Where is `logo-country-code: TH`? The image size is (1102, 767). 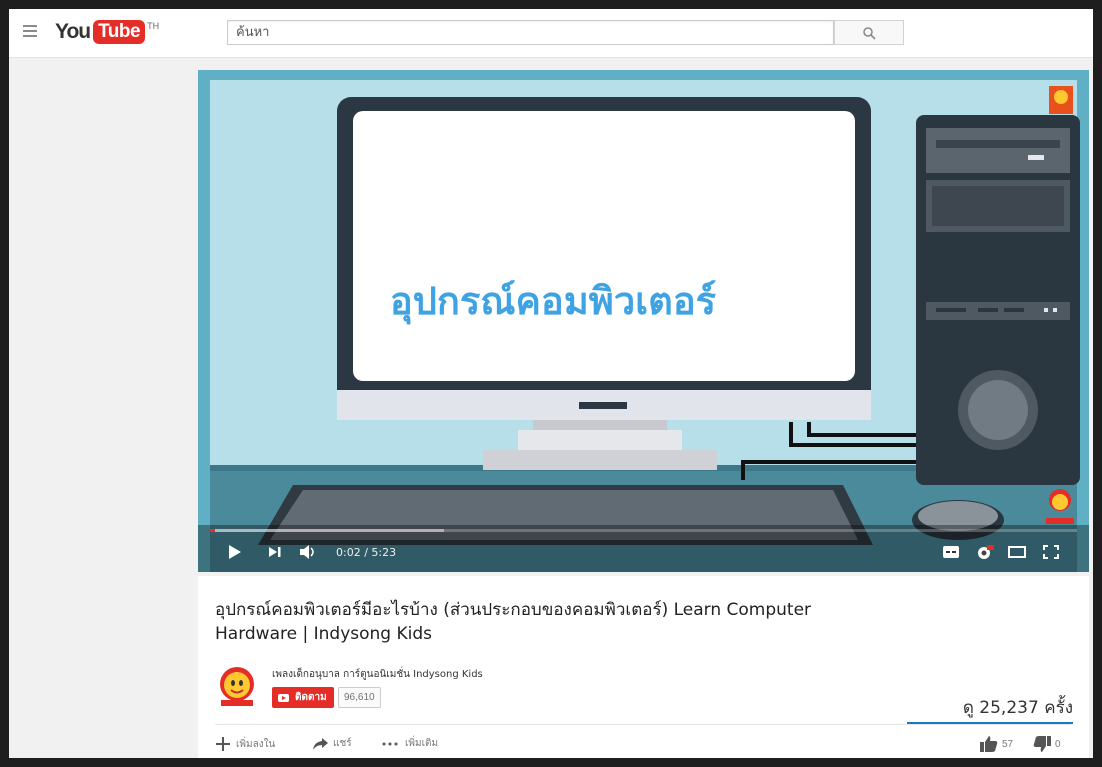 logo-country-code: TH is located at coordinates (153, 26).